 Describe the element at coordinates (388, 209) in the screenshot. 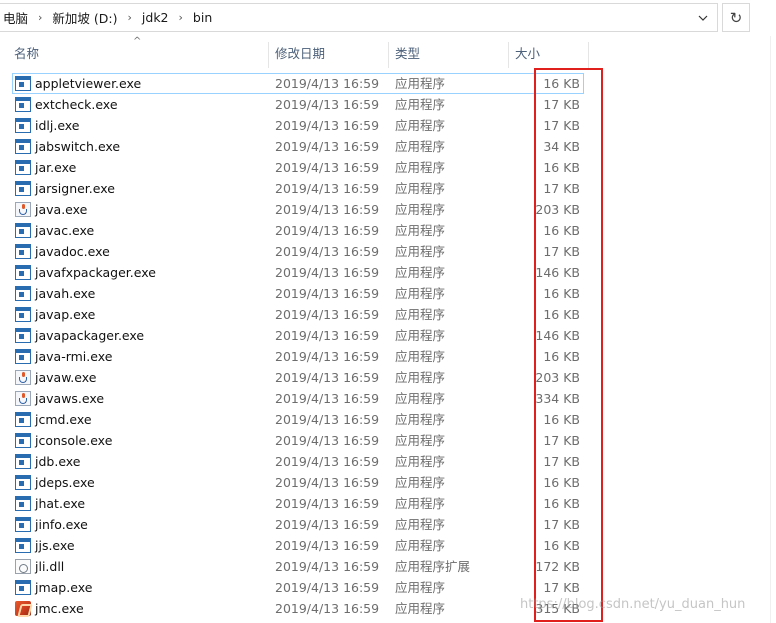

I see `file-row: java.exe 2019/4/13 16:59 应用程序 203 KB` at that location.